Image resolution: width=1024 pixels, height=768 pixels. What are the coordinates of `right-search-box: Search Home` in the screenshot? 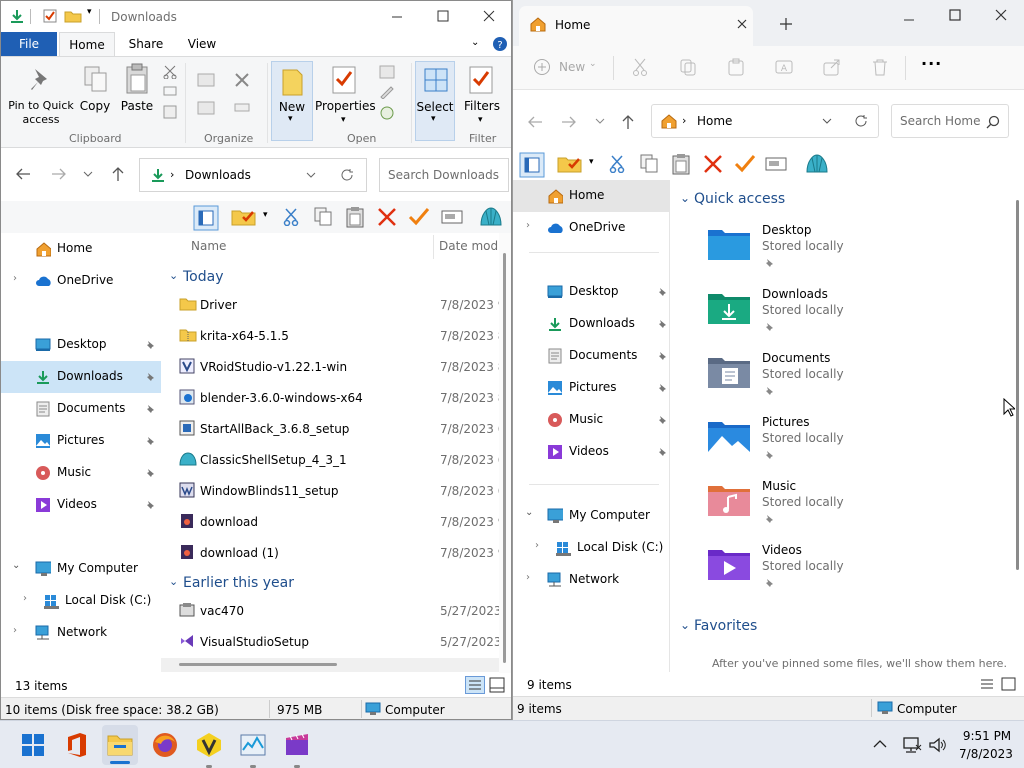 It's located at (950, 121).